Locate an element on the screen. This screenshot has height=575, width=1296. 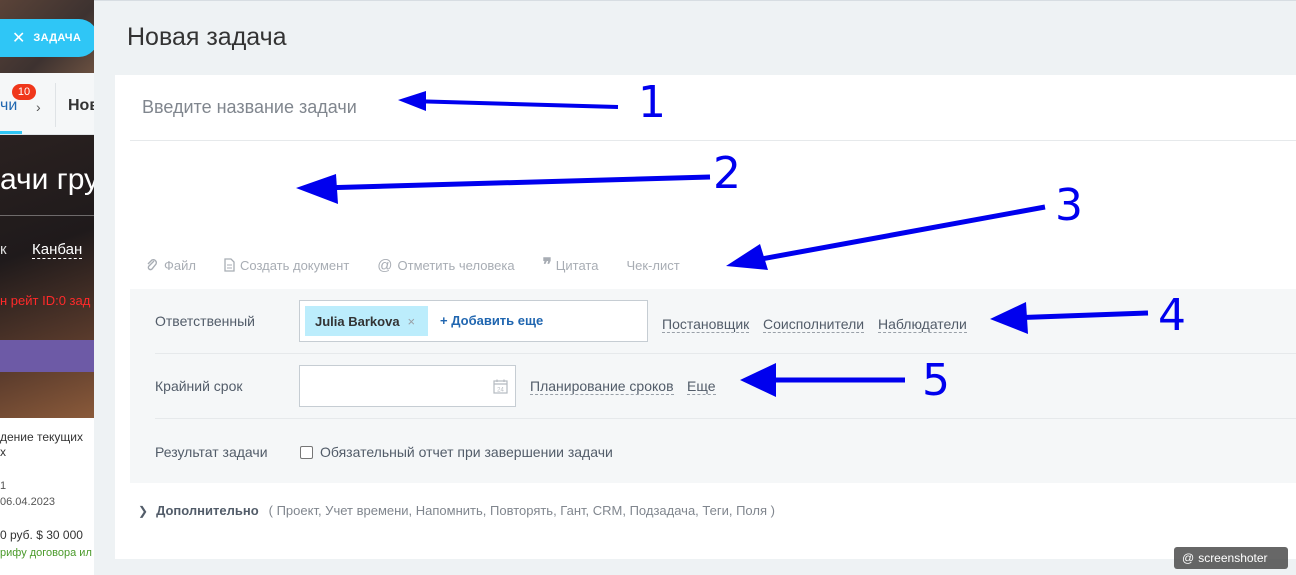
close-slider-label: ЗАДАЧА is located at coordinates (57, 38).